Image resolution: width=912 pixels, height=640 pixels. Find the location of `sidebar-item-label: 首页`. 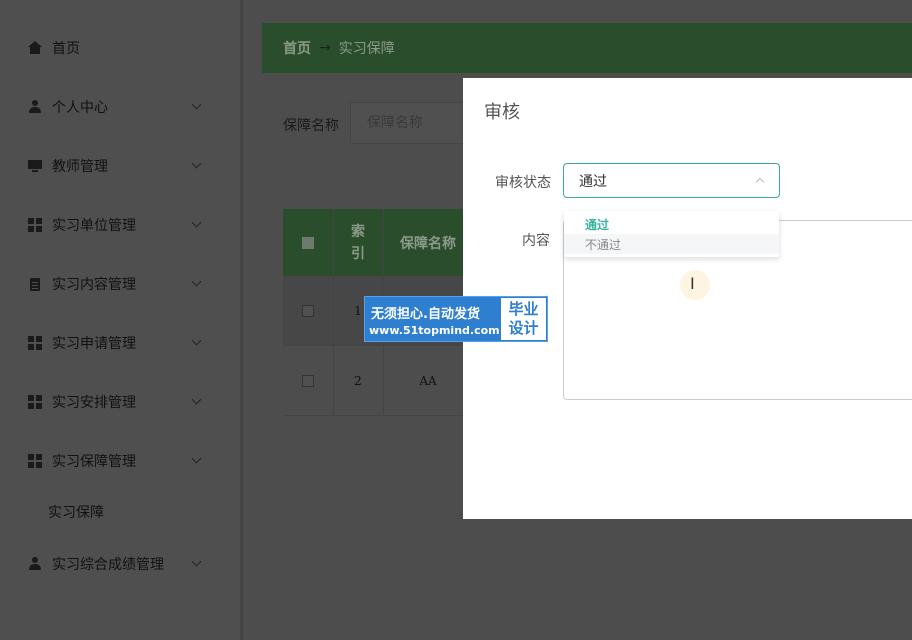

sidebar-item-label: 首页 is located at coordinates (66, 49).